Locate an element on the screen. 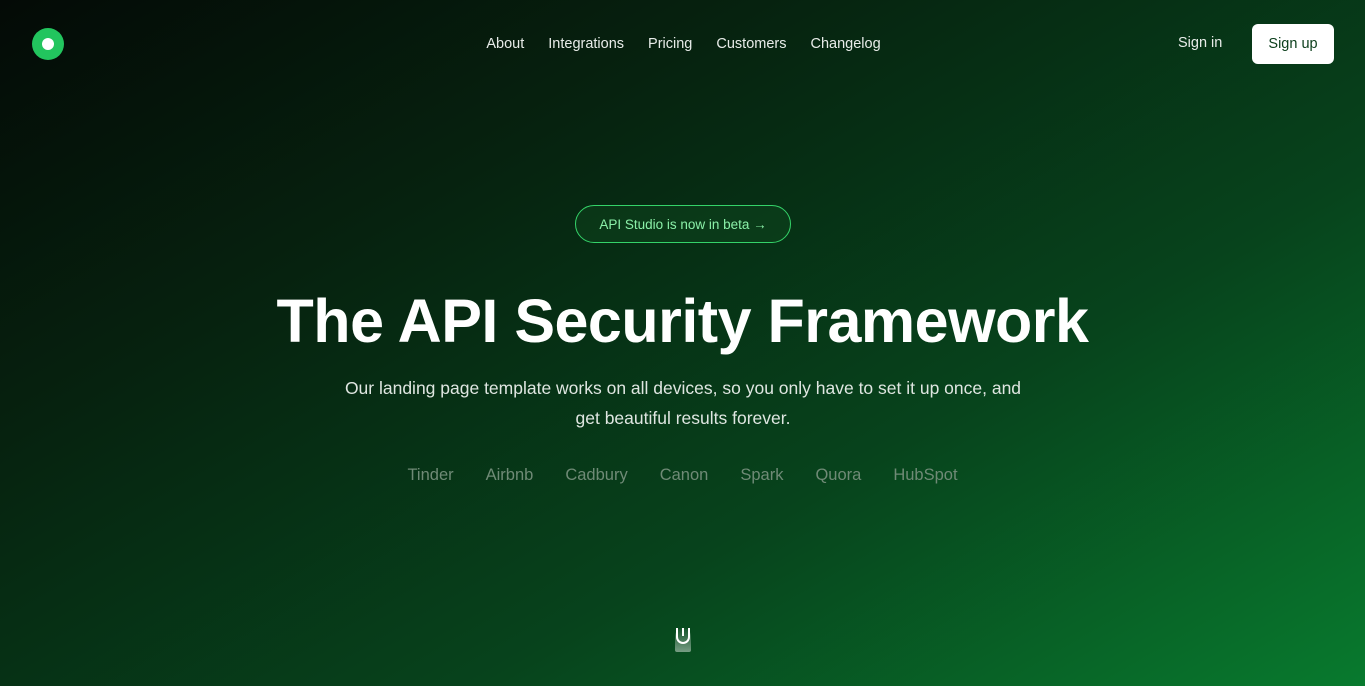 Image resolution: width=1365 pixels, height=686 pixels. brand-logo-airbnb: Airbnb is located at coordinates (509, 475).